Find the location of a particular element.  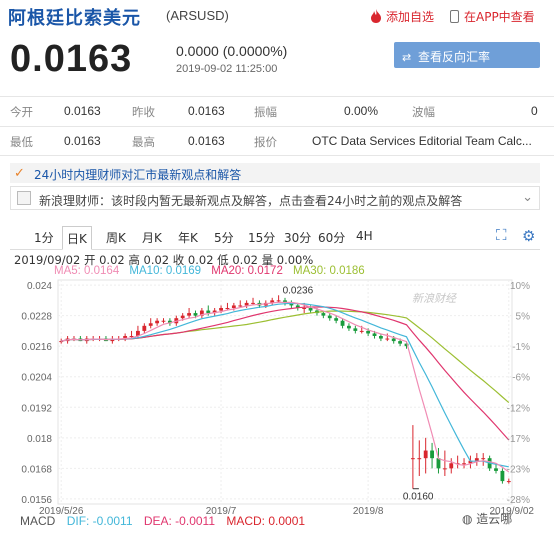

pct-tick-label: -1% is located at coordinates (521, 347).